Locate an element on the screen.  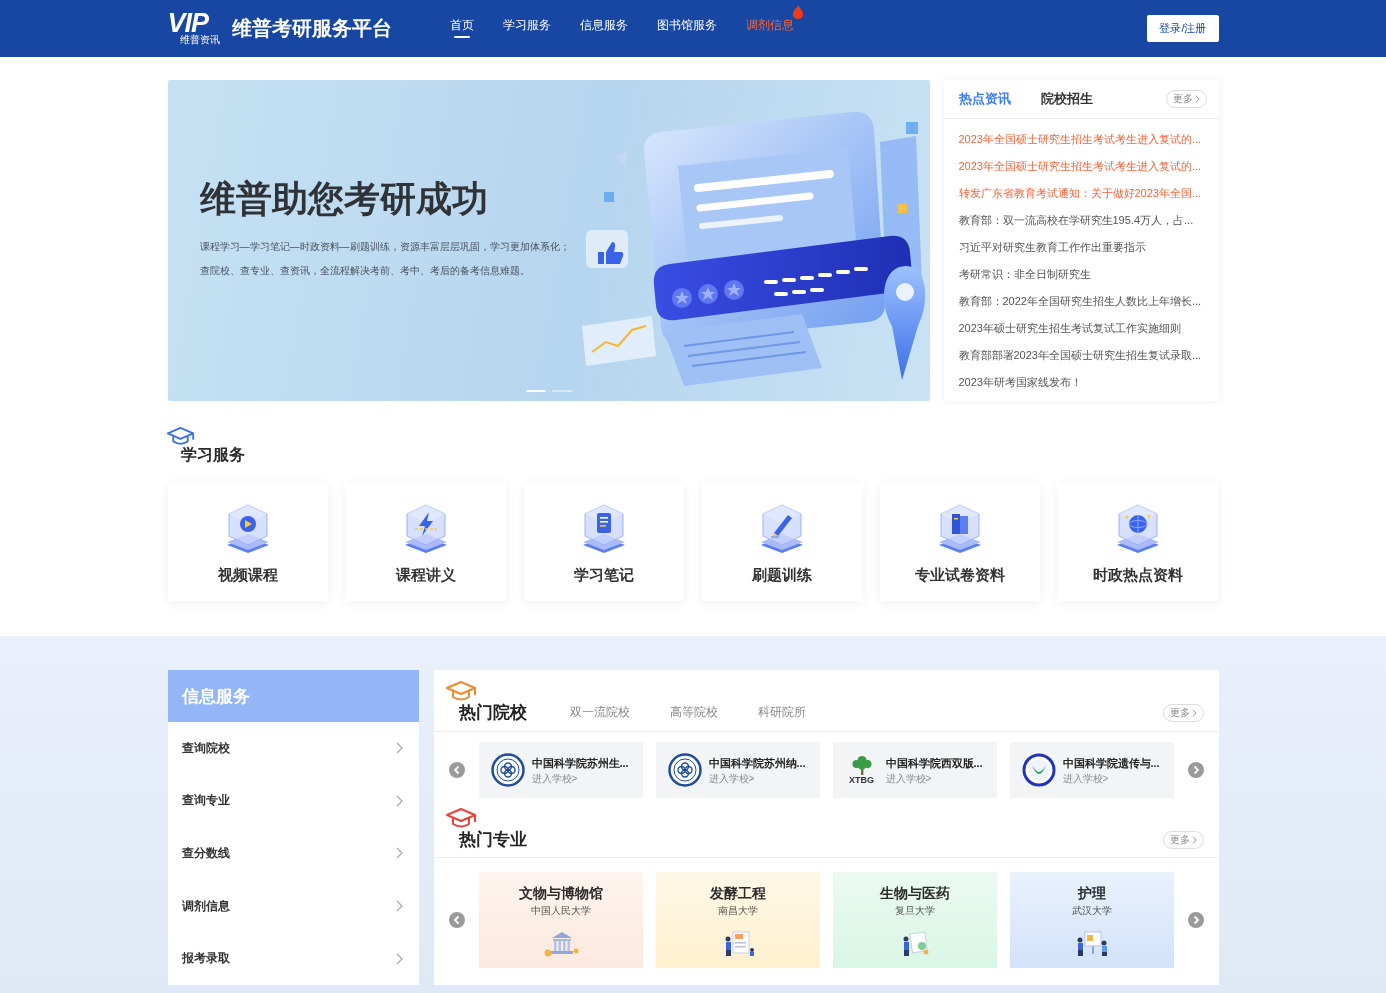
service-card: 专业试卷资料 is located at coordinates (959, 542).